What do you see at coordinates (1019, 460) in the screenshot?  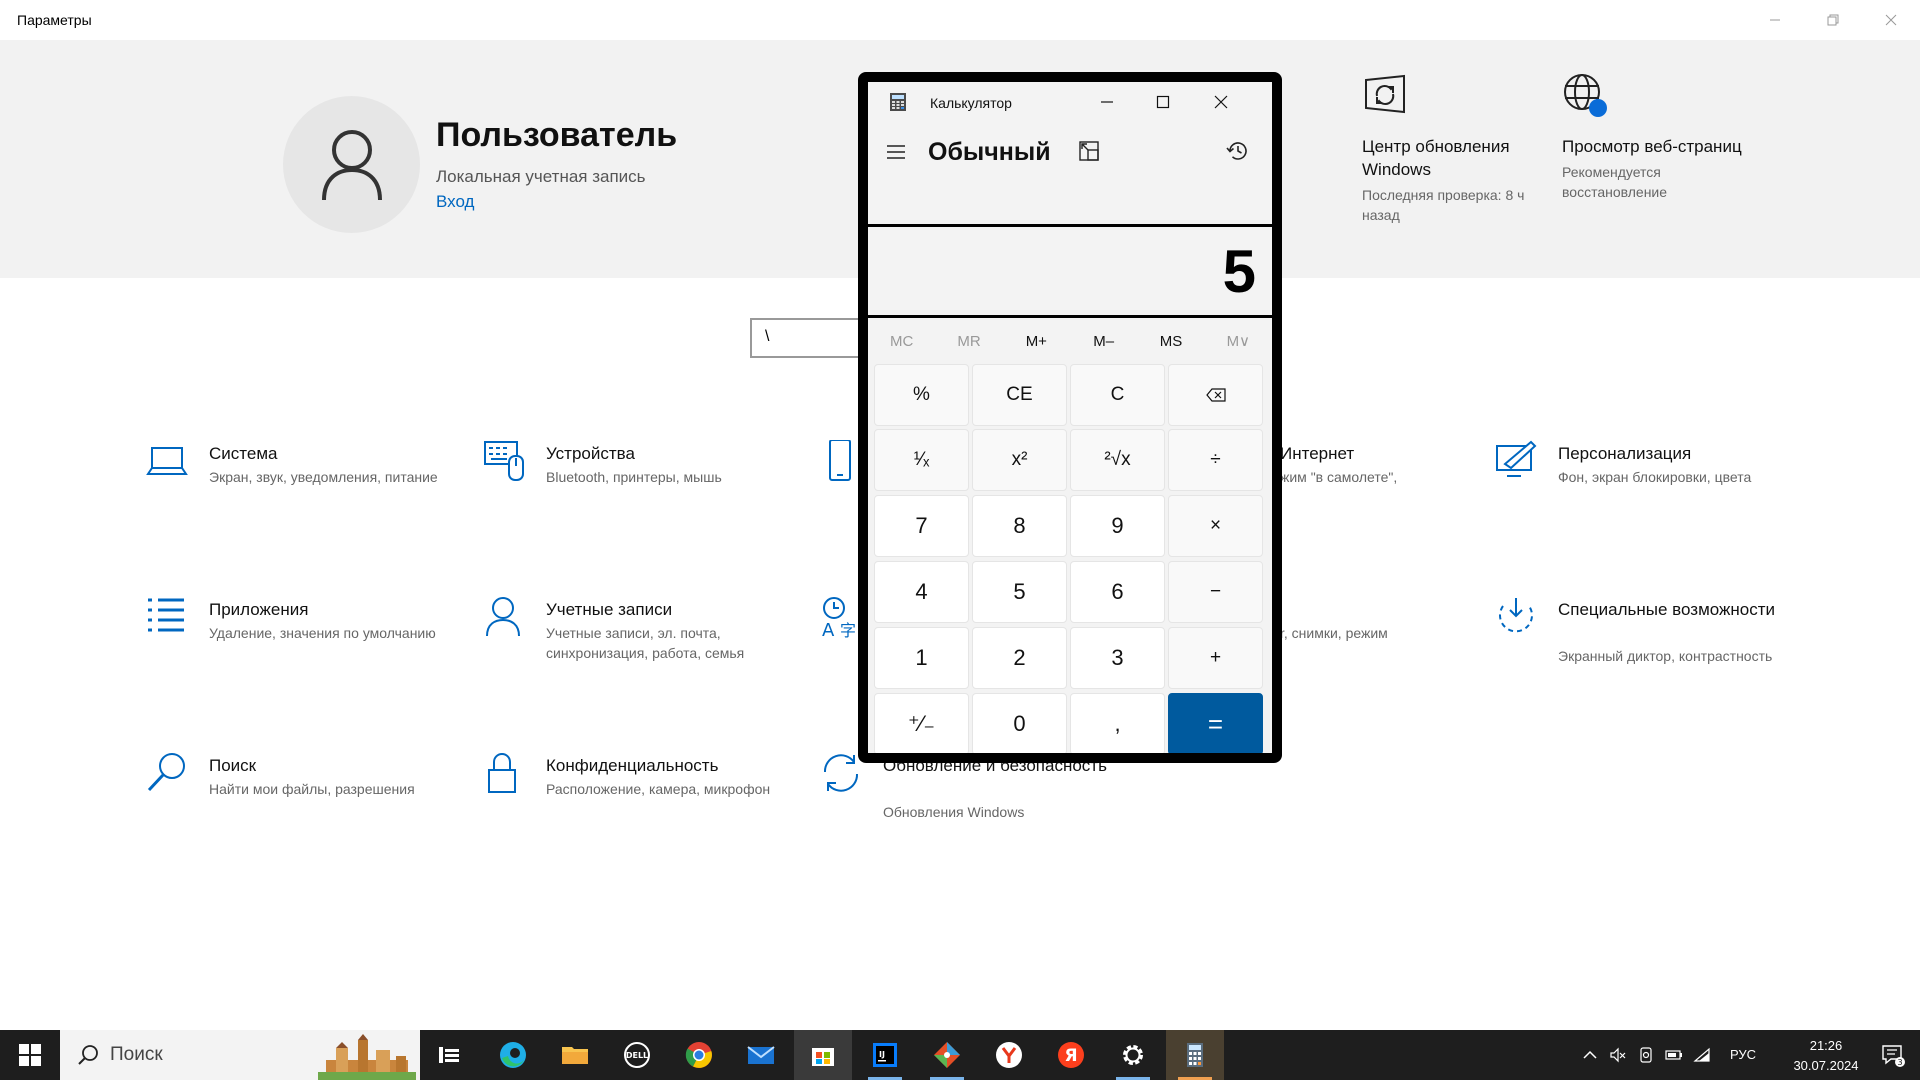 I see `square-key: x²` at bounding box center [1019, 460].